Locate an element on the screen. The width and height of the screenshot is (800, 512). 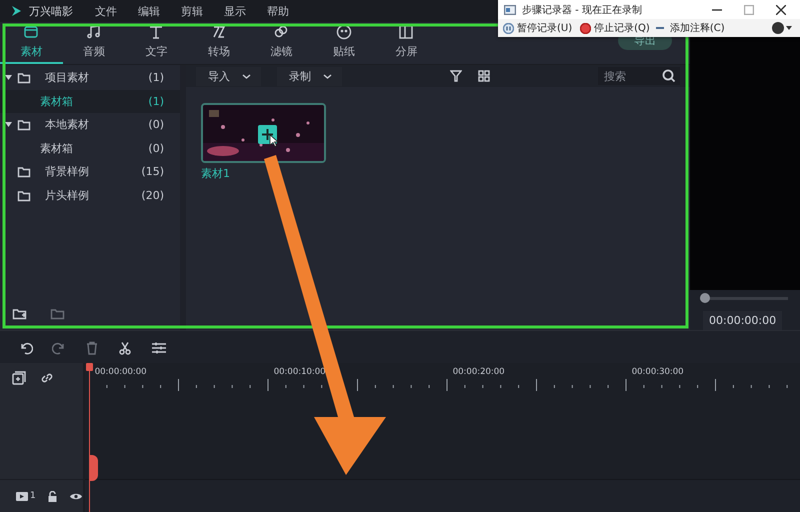
library-item: 素材箱 (0) is located at coordinates (90, 148).